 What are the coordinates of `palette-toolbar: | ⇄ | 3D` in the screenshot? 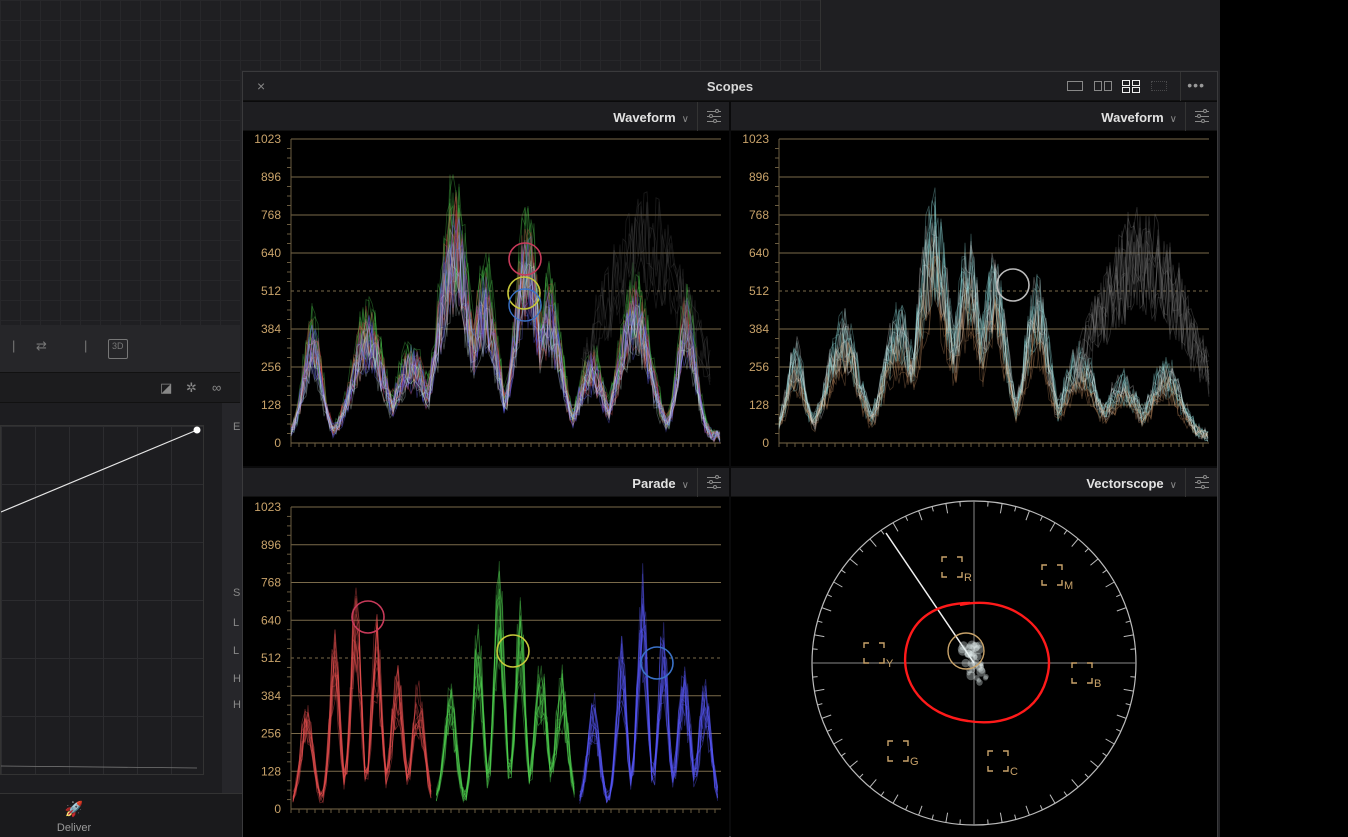 It's located at (120, 349).